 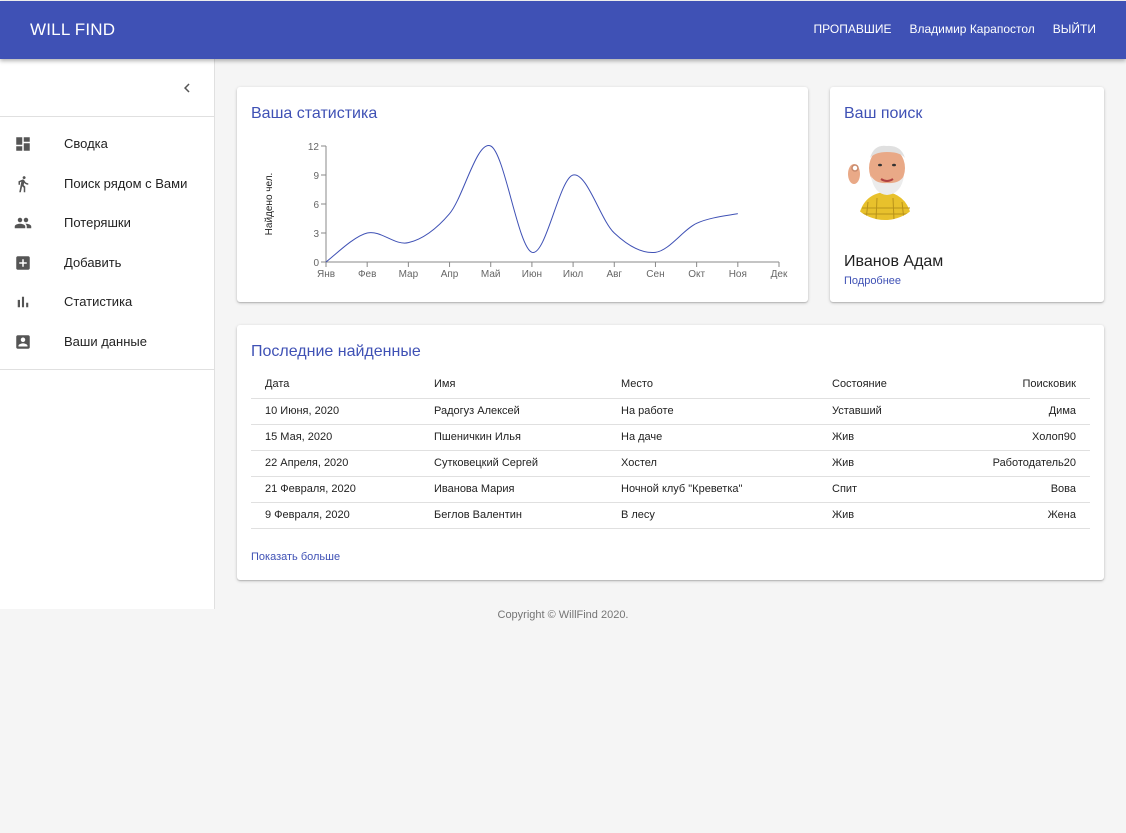 What do you see at coordinates (72, 30) in the screenshot?
I see `app-title: WILL FIND` at bounding box center [72, 30].